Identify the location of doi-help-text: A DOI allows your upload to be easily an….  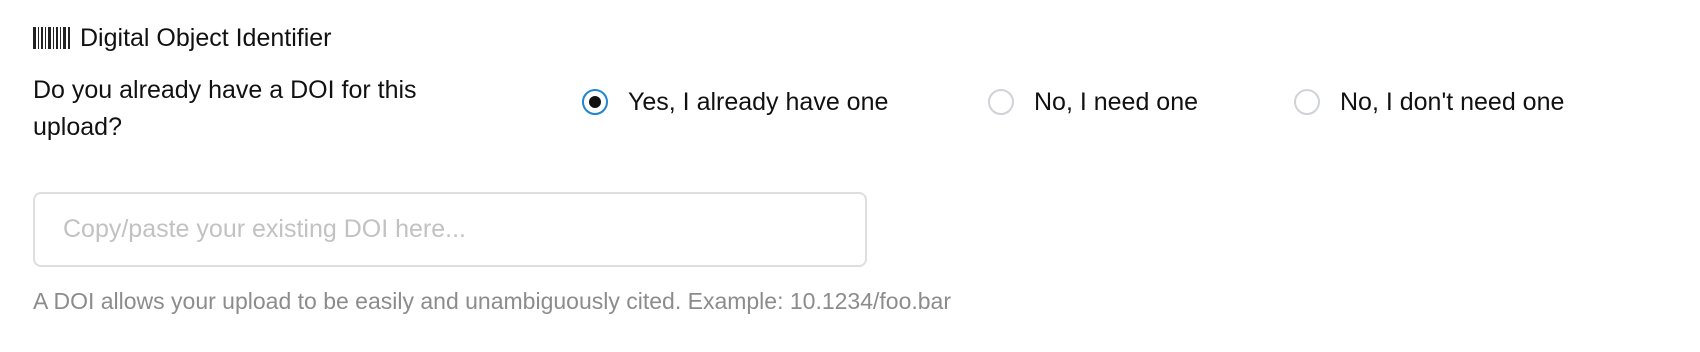
(492, 301).